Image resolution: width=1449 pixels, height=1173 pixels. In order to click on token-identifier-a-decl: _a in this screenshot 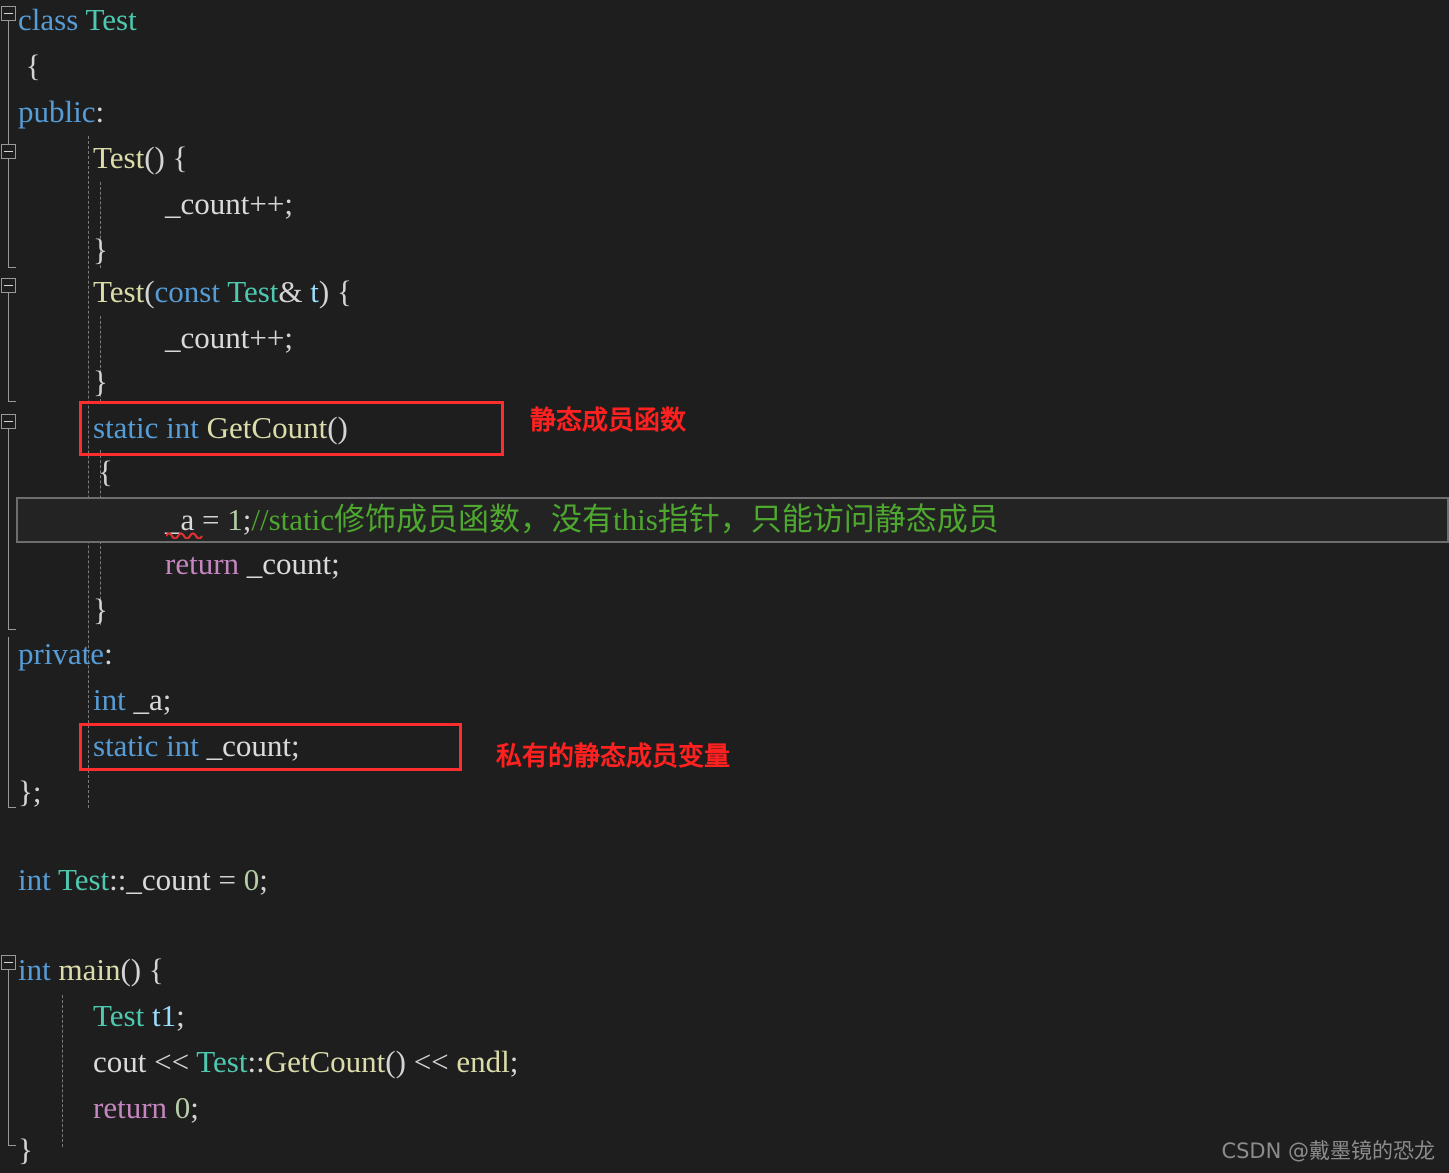, I will do `click(144, 699)`.